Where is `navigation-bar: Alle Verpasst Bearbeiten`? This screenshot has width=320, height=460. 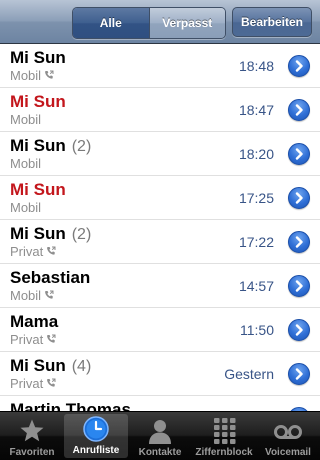 navigation-bar: Alle Verpasst Bearbeiten is located at coordinates (160, 22).